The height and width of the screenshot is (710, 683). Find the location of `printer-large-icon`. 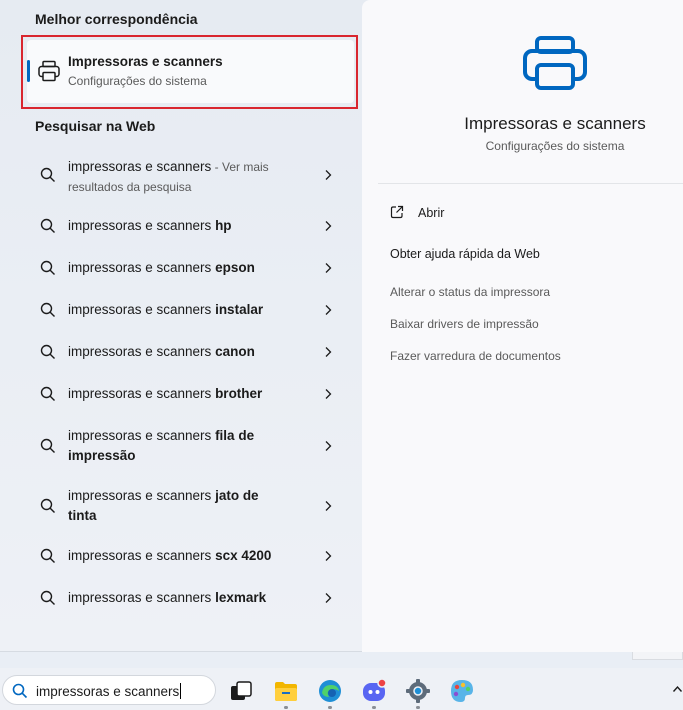

printer-large-icon is located at coordinates (555, 63).